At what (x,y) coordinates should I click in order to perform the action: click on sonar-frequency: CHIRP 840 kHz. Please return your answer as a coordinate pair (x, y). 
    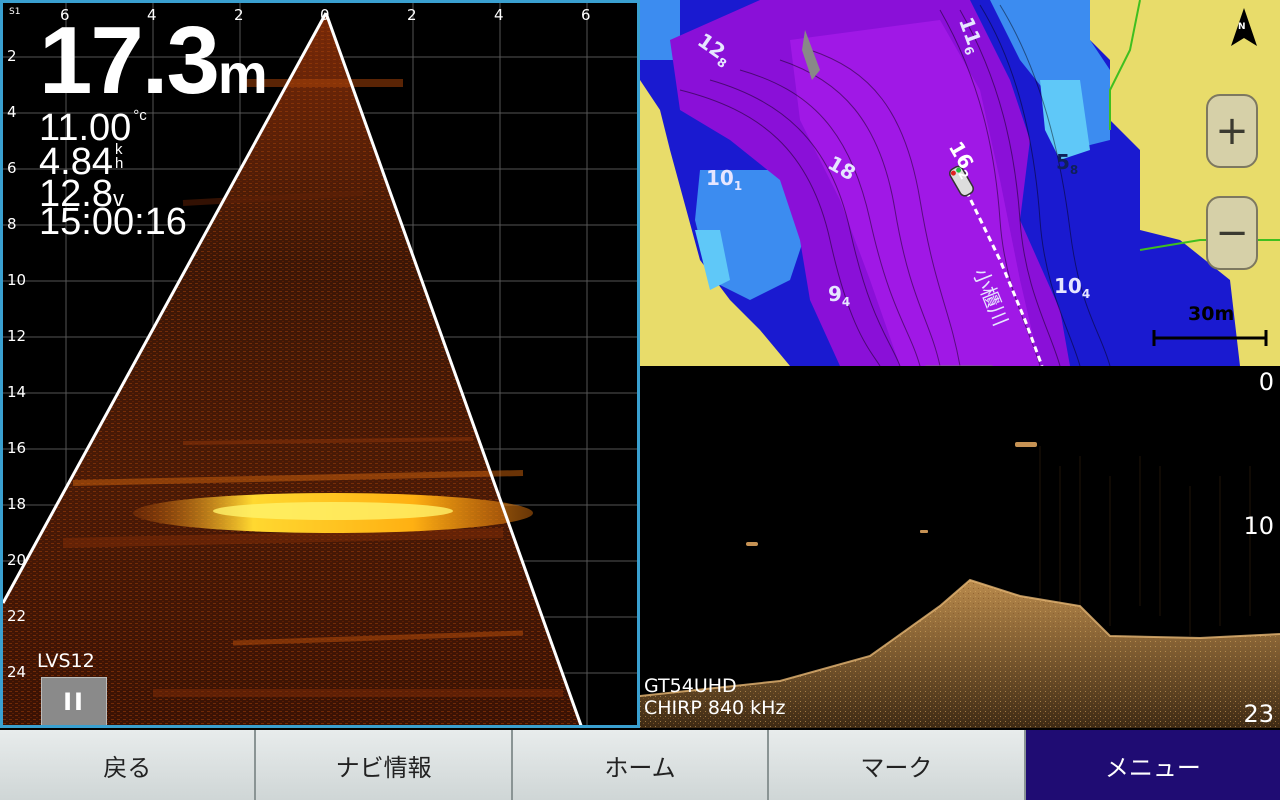
    Looking at the image, I should click on (715, 707).